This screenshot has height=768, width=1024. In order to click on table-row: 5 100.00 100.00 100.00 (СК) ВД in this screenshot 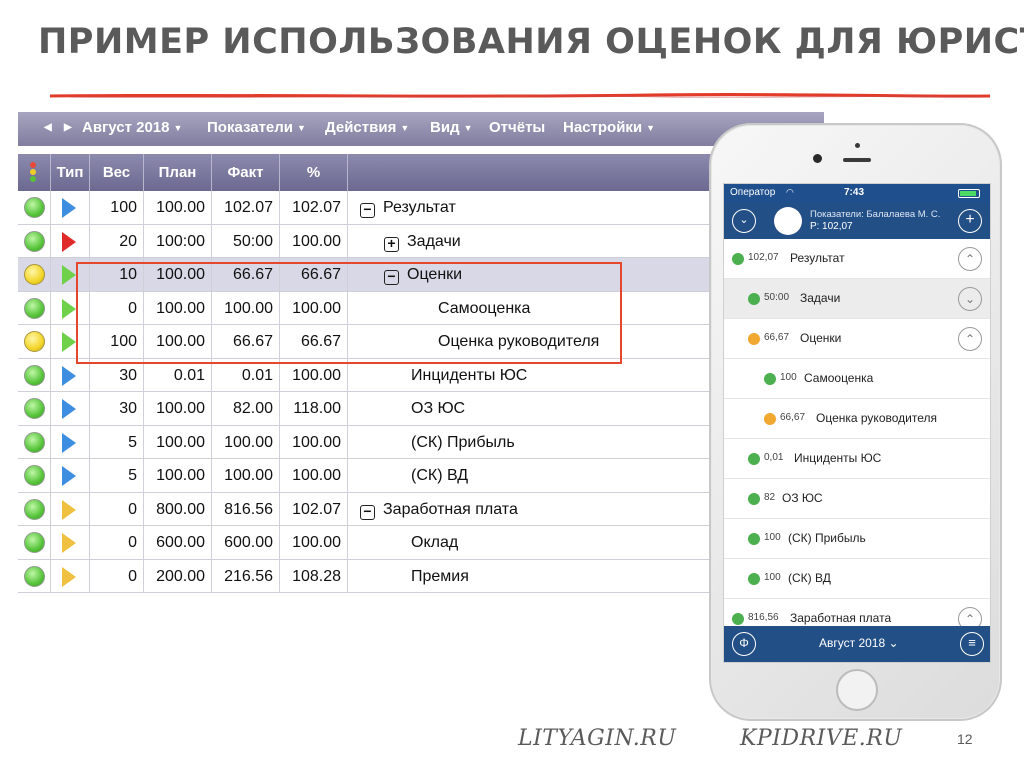, I will do `click(421, 476)`.